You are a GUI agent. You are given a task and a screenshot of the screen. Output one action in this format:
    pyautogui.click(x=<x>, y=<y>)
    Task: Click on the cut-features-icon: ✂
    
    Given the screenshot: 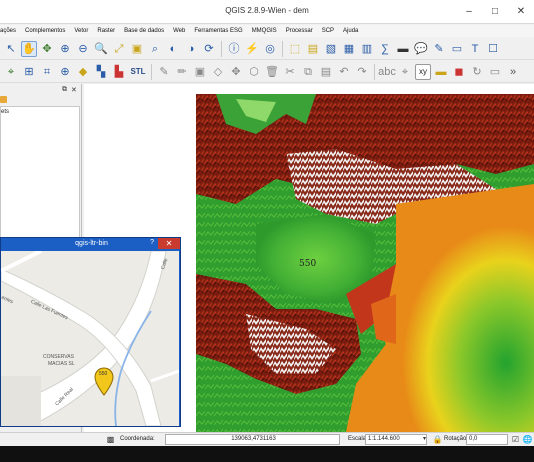 What is the action you would take?
    pyautogui.click(x=290, y=72)
    